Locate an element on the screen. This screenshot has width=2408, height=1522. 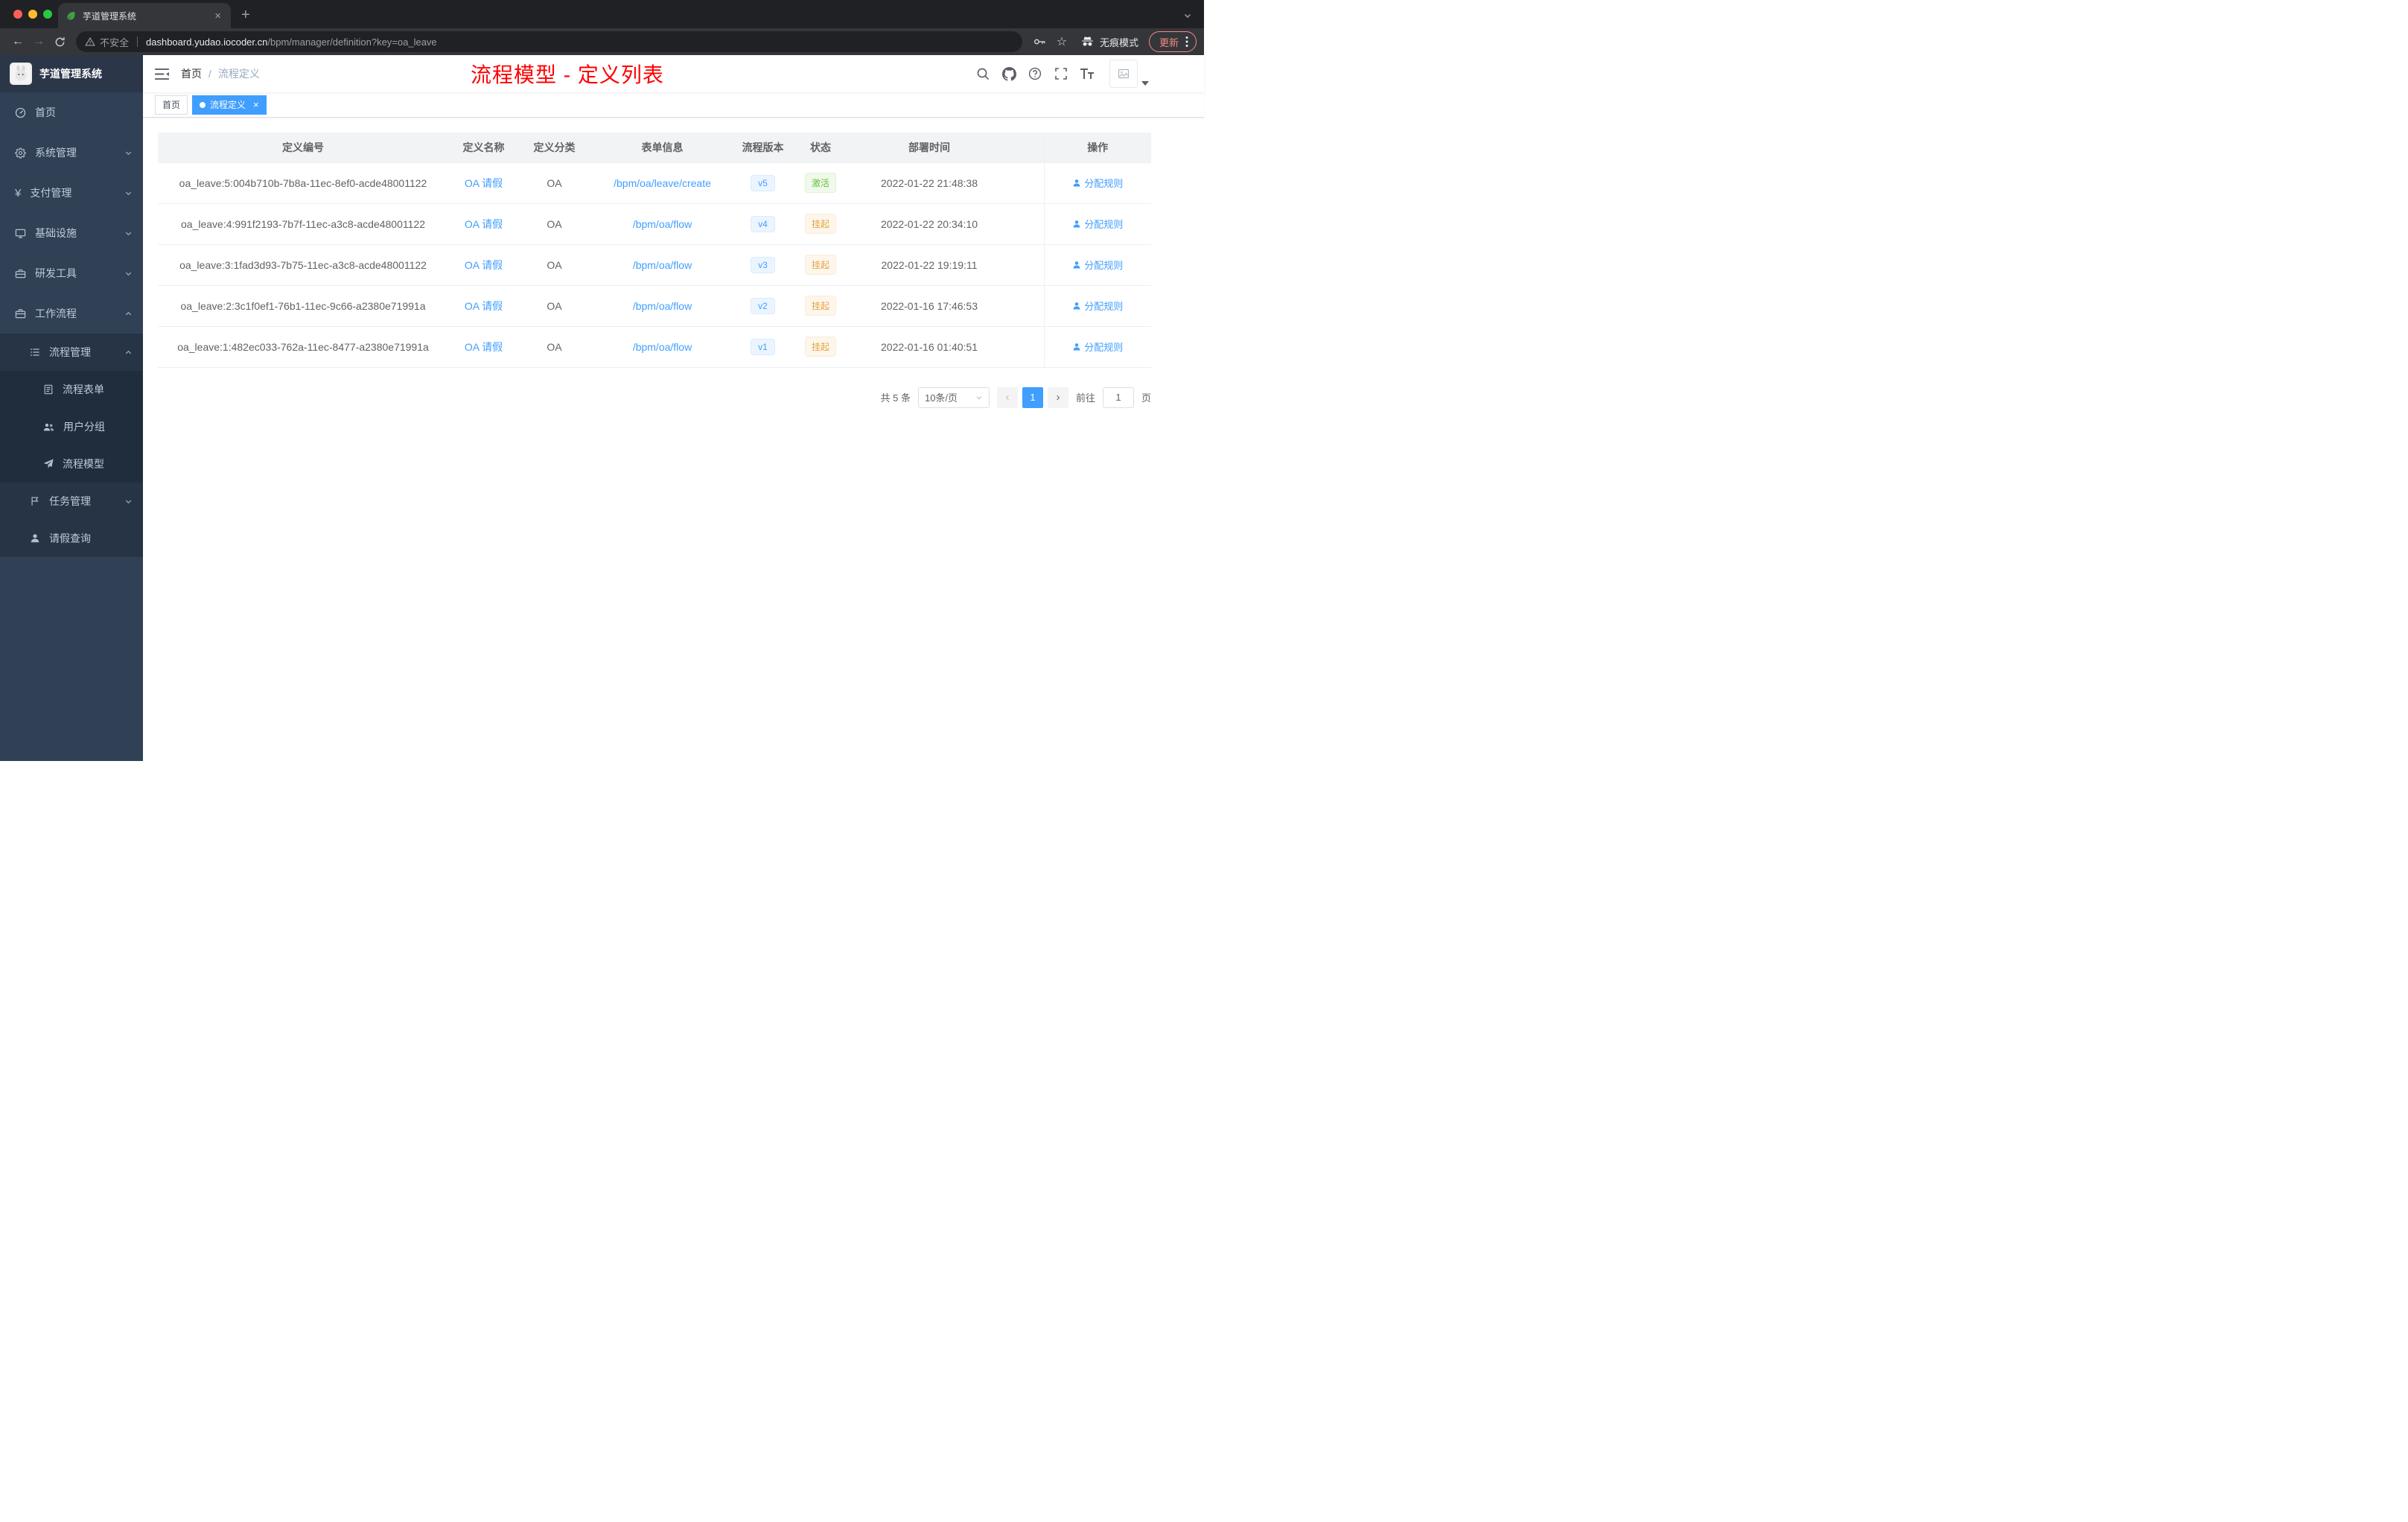
font-size-icon is located at coordinates (1087, 74).